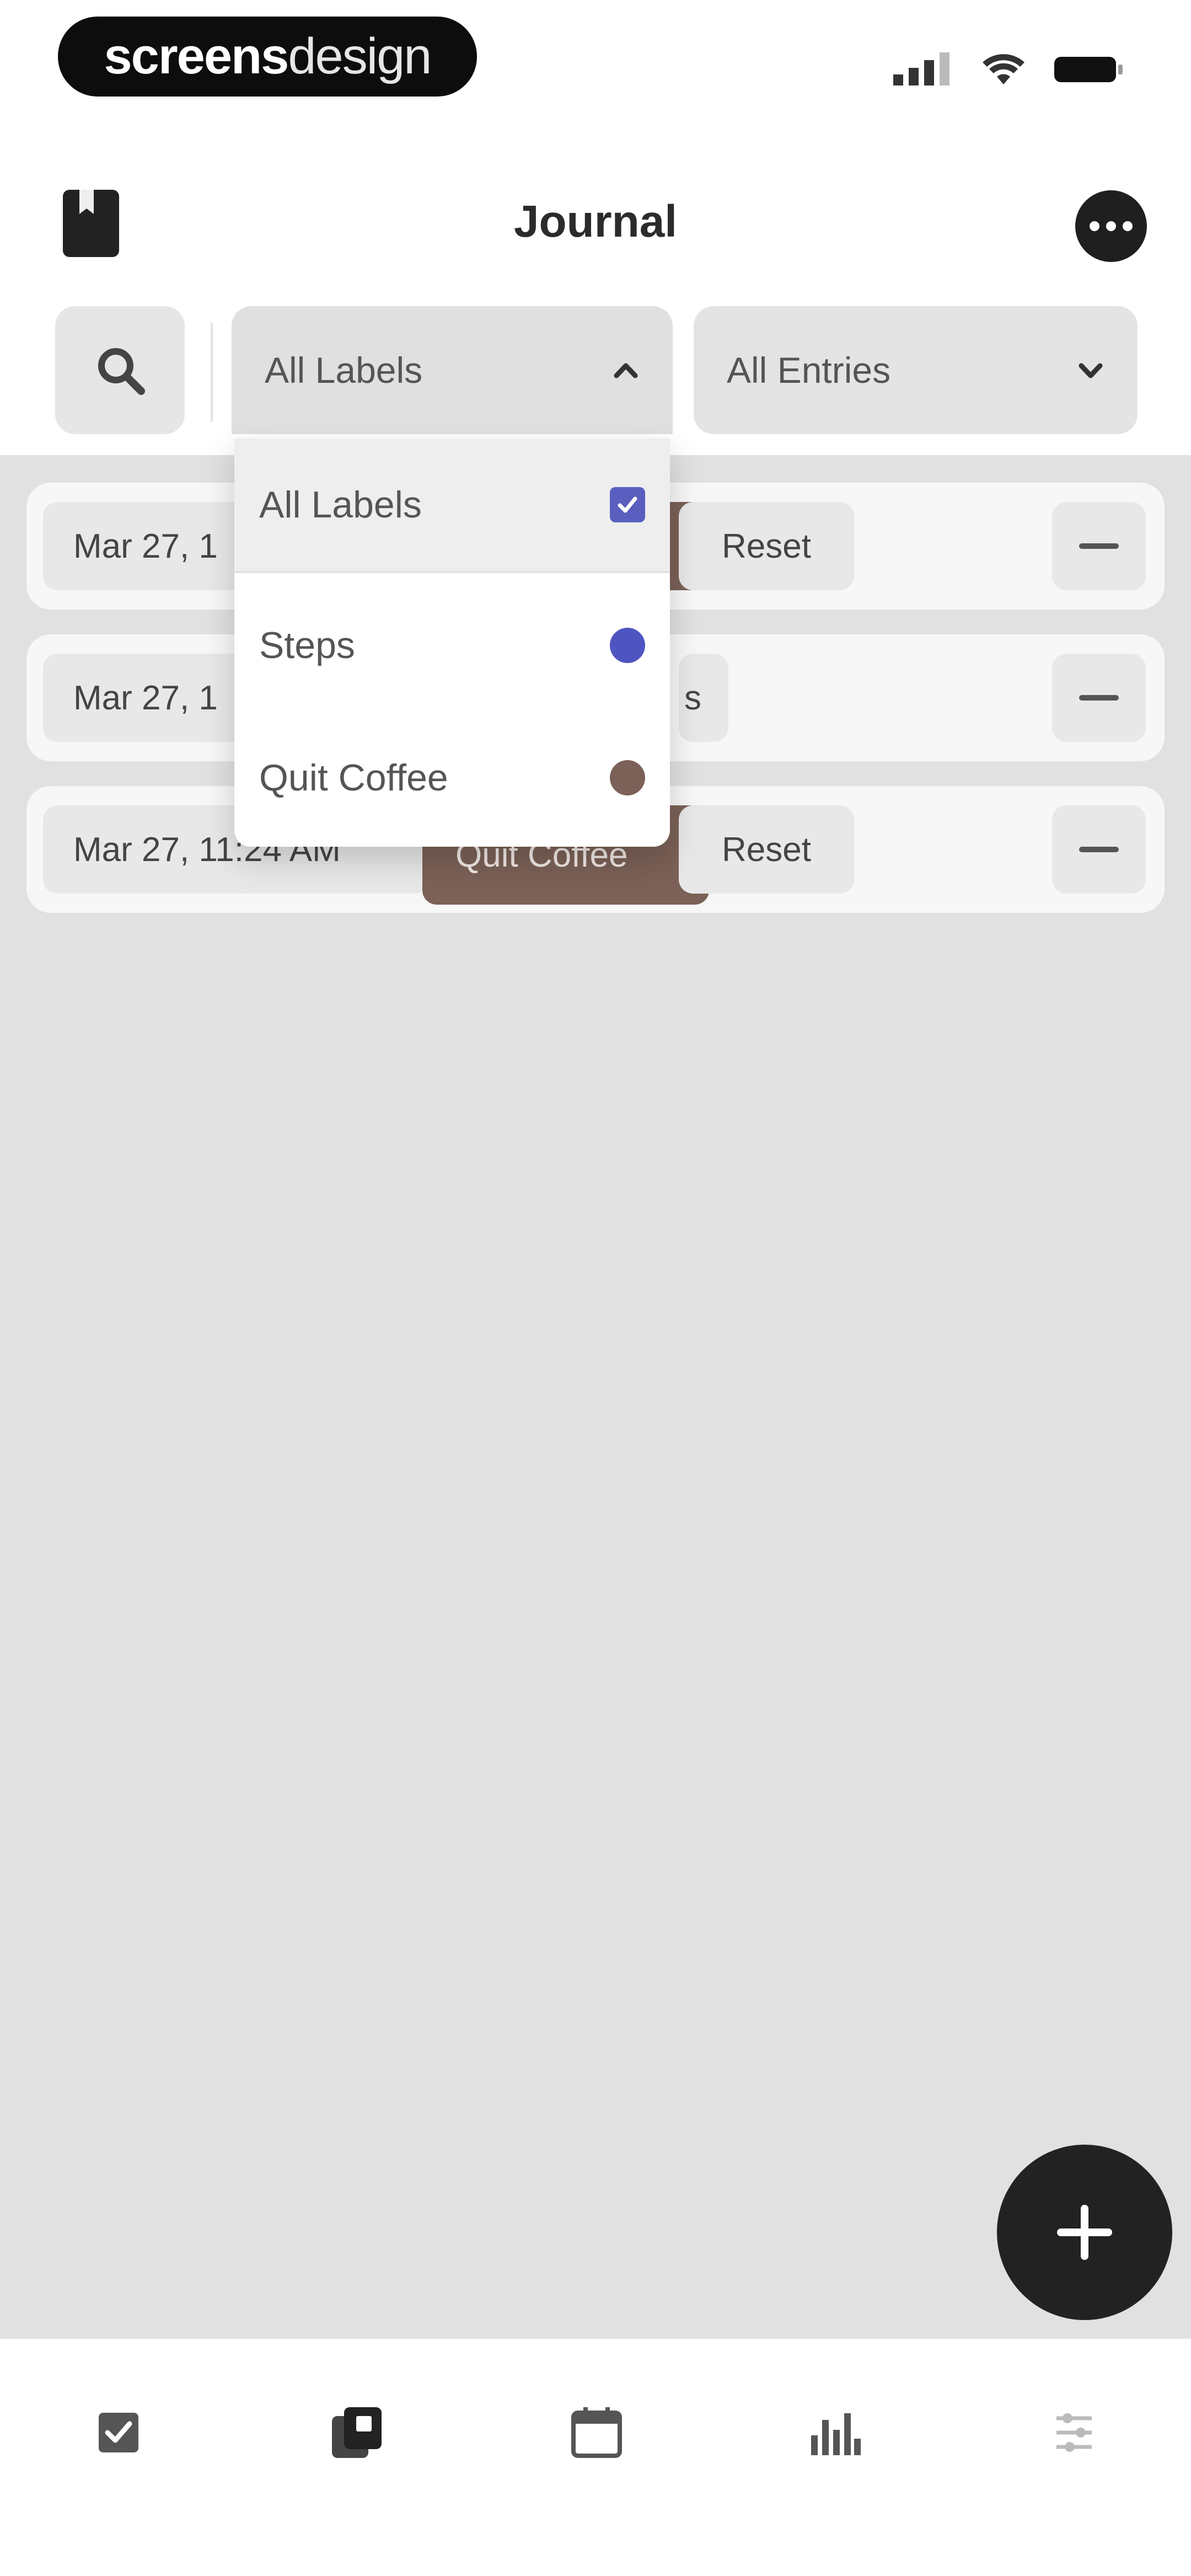 This screenshot has height=2576, width=1191. What do you see at coordinates (627, 504) in the screenshot?
I see `checkbox-icon` at bounding box center [627, 504].